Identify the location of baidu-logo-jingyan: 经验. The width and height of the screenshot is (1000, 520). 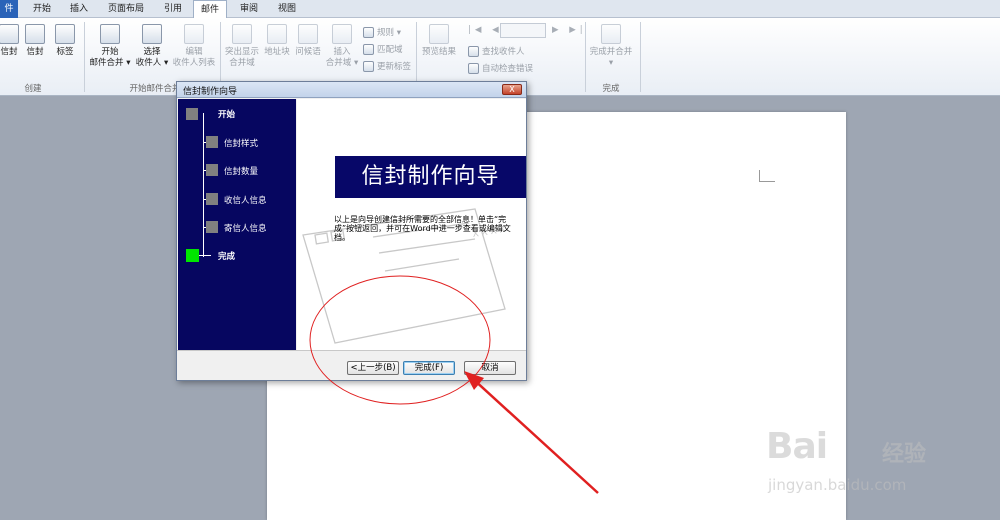
(904, 454).